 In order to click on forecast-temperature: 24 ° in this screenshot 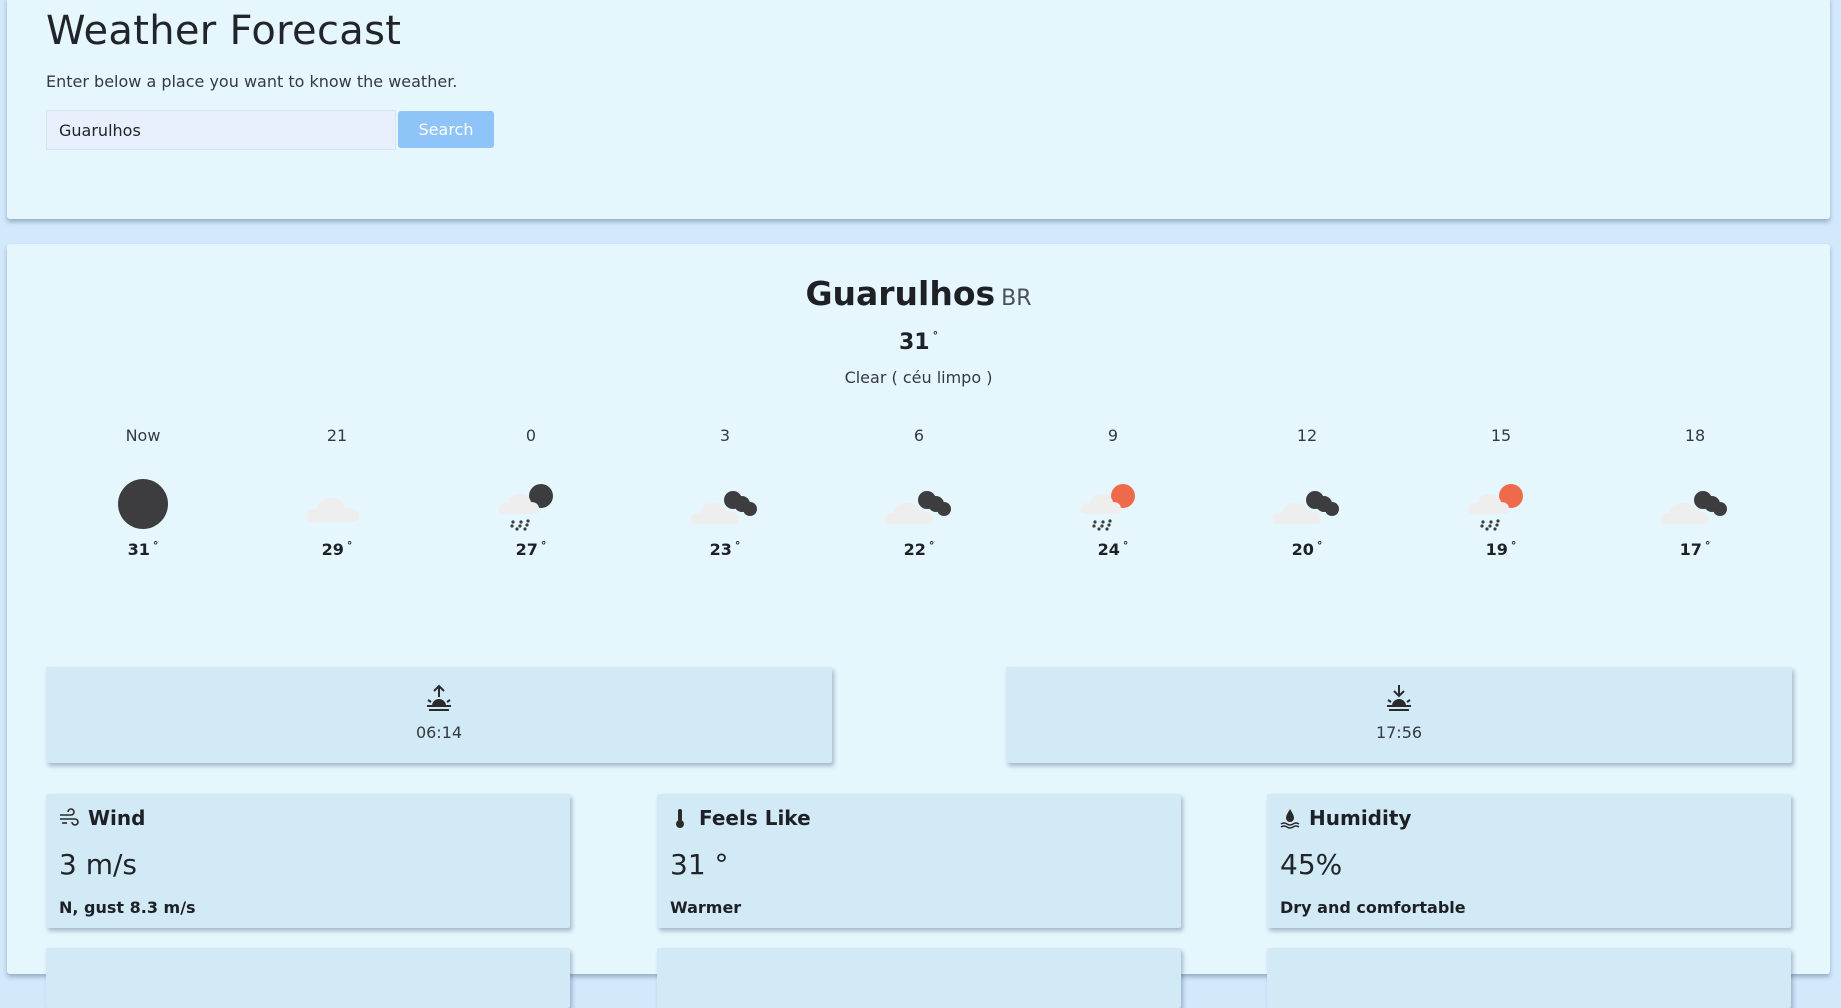, I will do `click(1113, 549)`.